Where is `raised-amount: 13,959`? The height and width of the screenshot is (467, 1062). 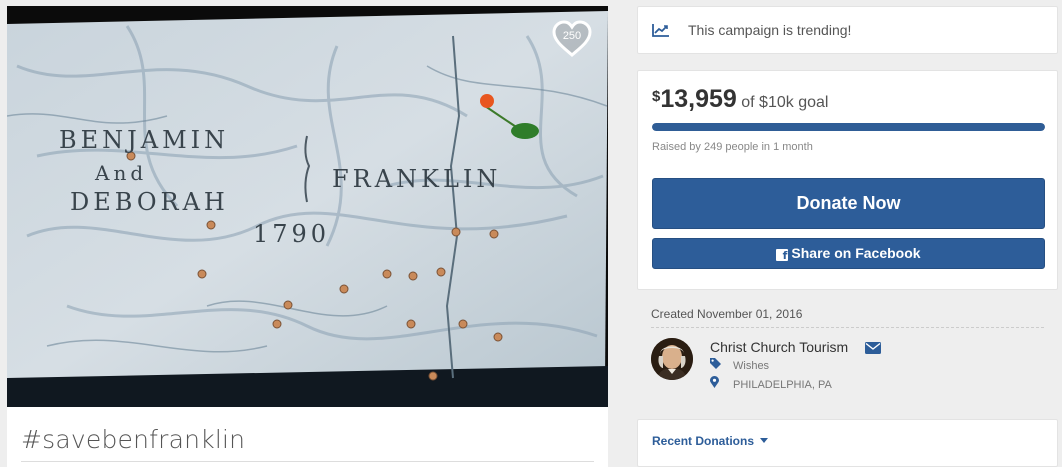
raised-amount: 13,959 is located at coordinates (698, 99).